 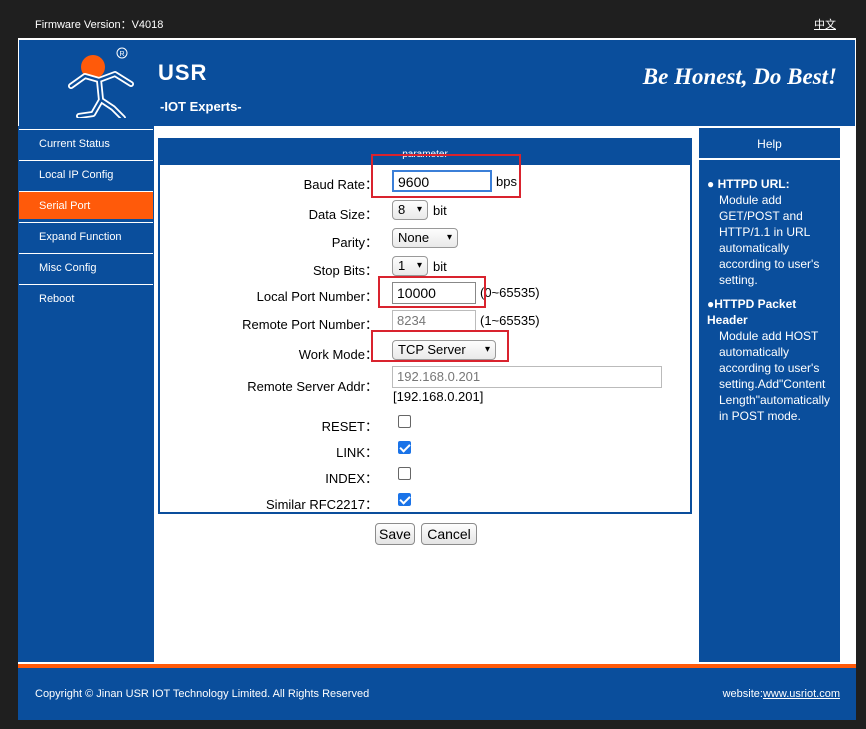 I want to click on cancel-button: Cancel, so click(x=449, y=534).